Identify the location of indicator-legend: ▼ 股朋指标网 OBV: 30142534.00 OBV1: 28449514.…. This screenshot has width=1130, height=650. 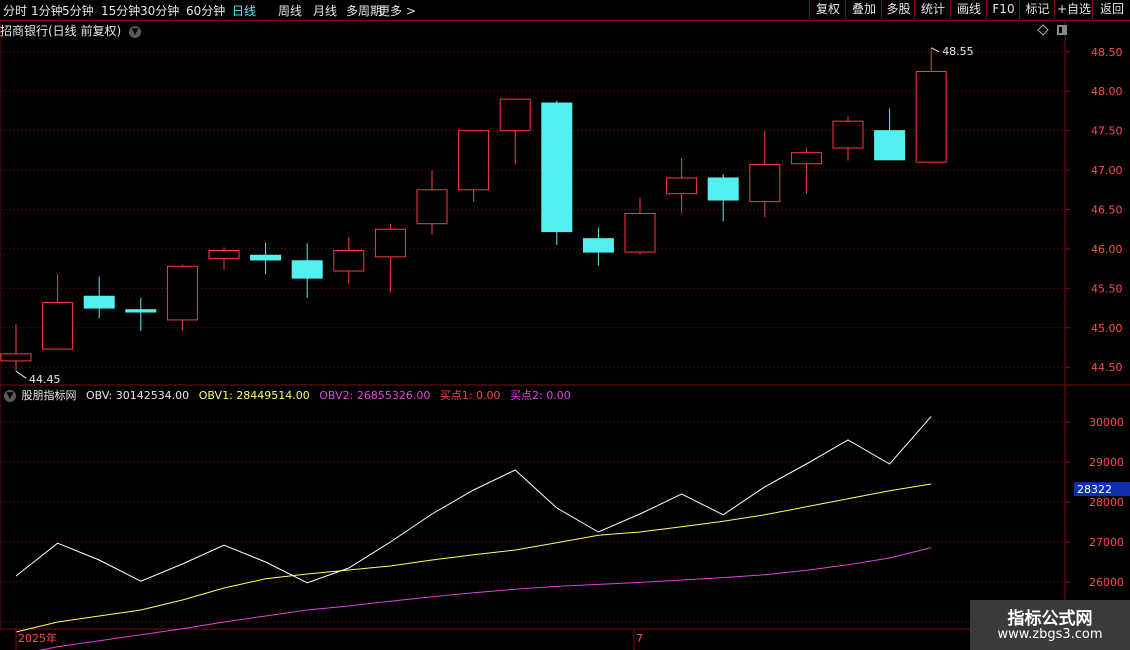
(288, 395).